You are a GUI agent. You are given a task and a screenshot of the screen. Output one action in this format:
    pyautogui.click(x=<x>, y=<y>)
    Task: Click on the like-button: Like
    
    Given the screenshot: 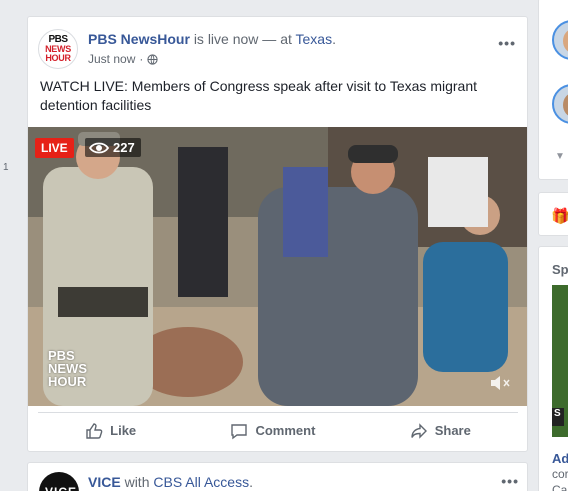 What is the action you would take?
    pyautogui.click(x=110, y=431)
    